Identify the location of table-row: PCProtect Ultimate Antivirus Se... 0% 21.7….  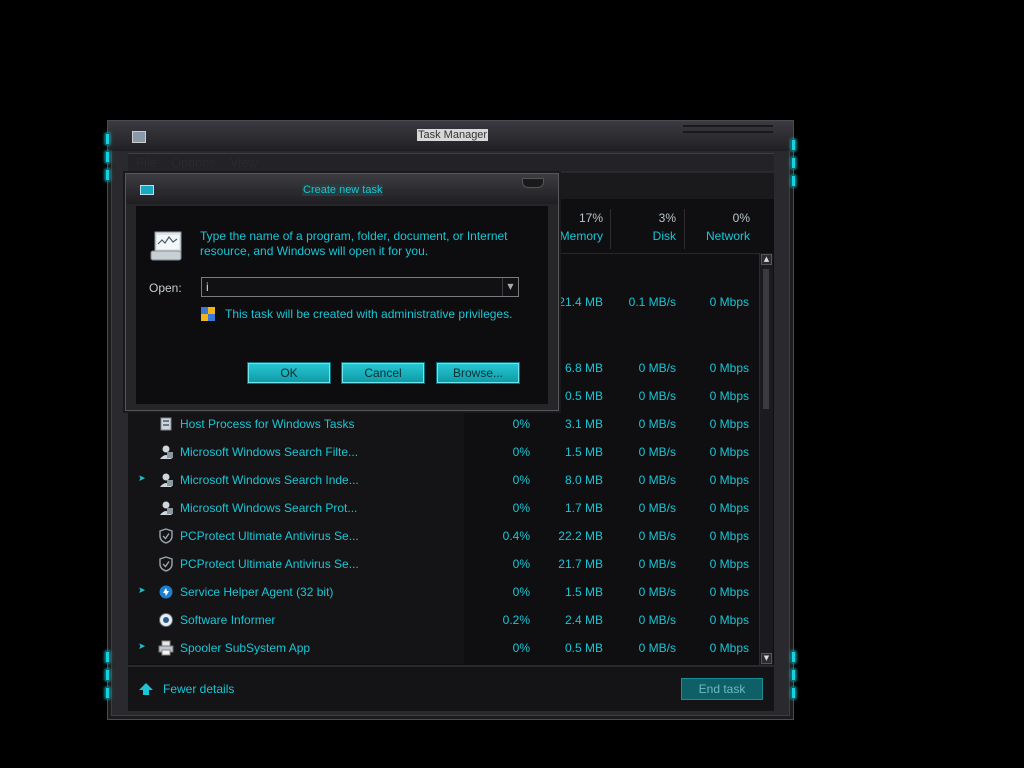
(446, 564).